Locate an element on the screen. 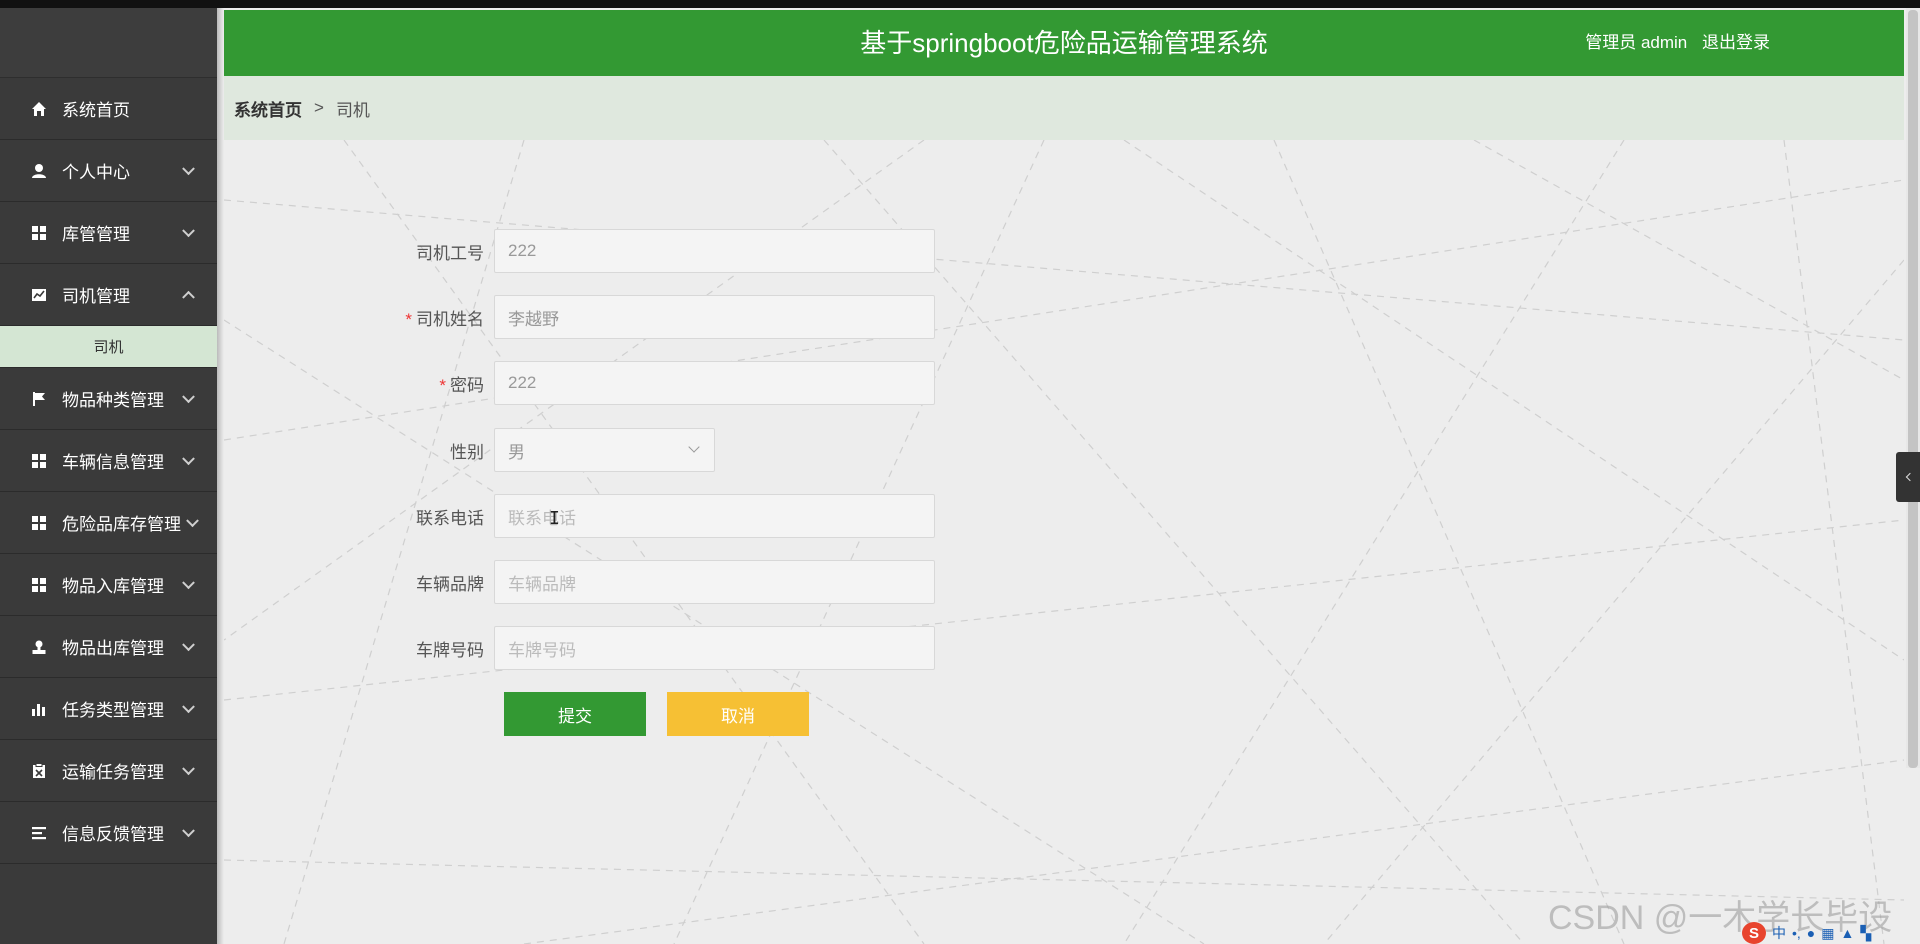  field-label: 司机工号 is located at coordinates (450, 253).